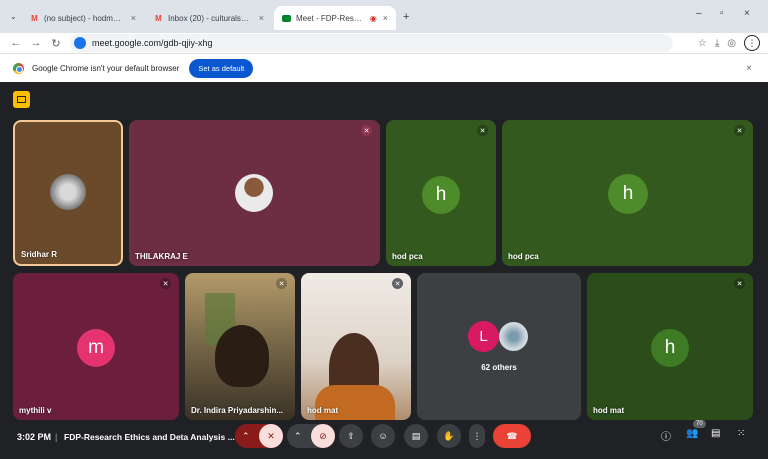 The image size is (768, 459). I want to click on tab-title: (no subject) - hodmat@stjosep, so click(84, 18).